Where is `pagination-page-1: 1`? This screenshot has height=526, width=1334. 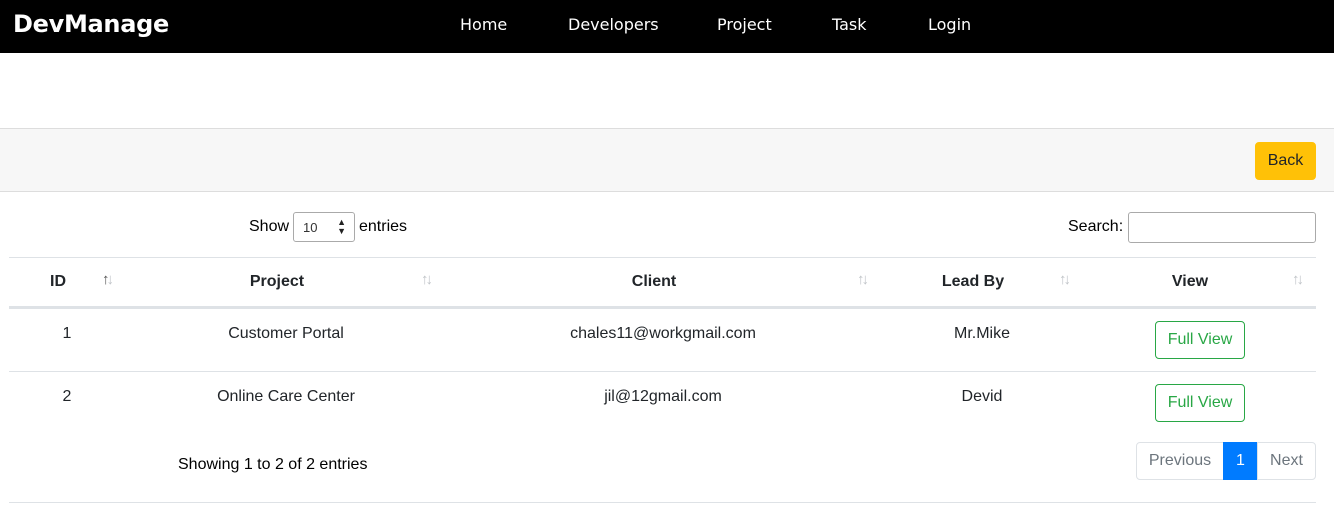 pagination-page-1: 1 is located at coordinates (1240, 461).